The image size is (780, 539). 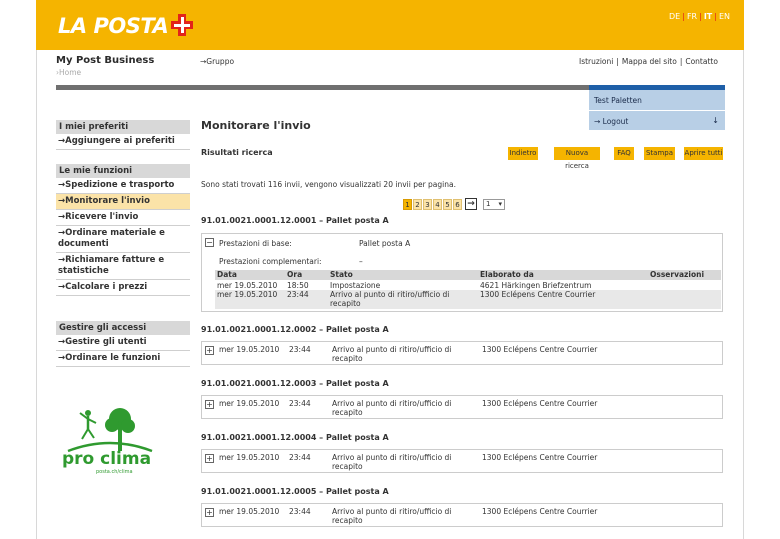 What do you see at coordinates (692, 16) in the screenshot?
I see `lang-fr: FR` at bounding box center [692, 16].